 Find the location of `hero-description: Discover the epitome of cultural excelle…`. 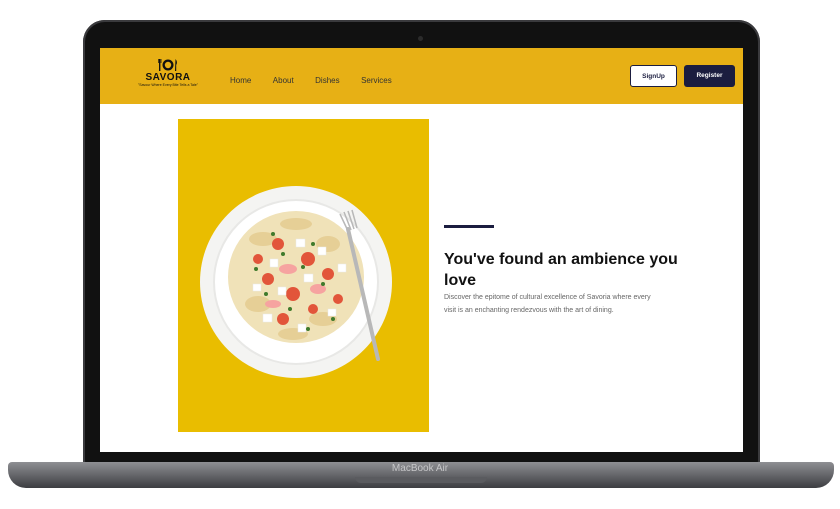

hero-description: Discover the epitome of cultural excelle… is located at coordinates (547, 304).